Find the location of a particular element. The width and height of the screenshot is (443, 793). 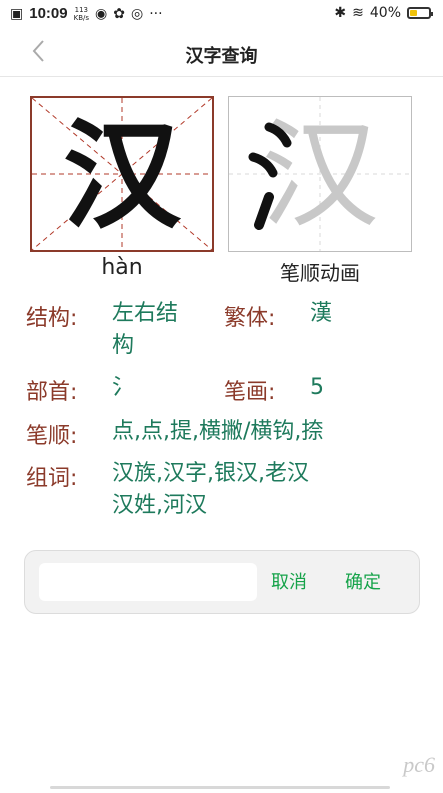

notification-icon: ◎ is located at coordinates (137, 13).